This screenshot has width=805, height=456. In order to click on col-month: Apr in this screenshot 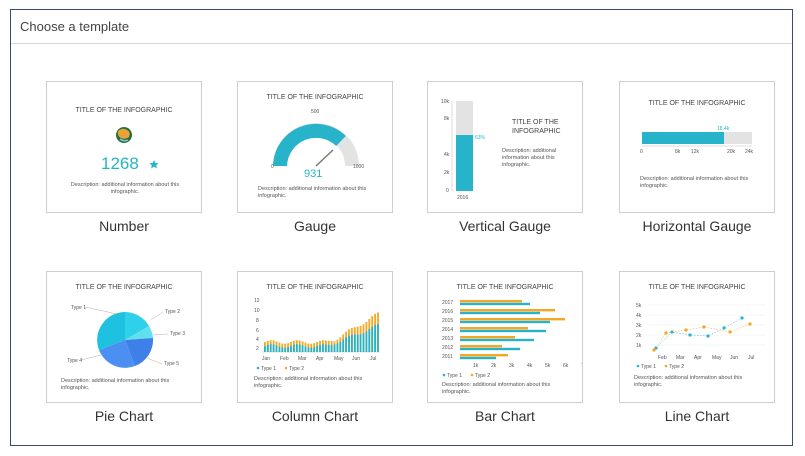, I will do `click(320, 359)`.